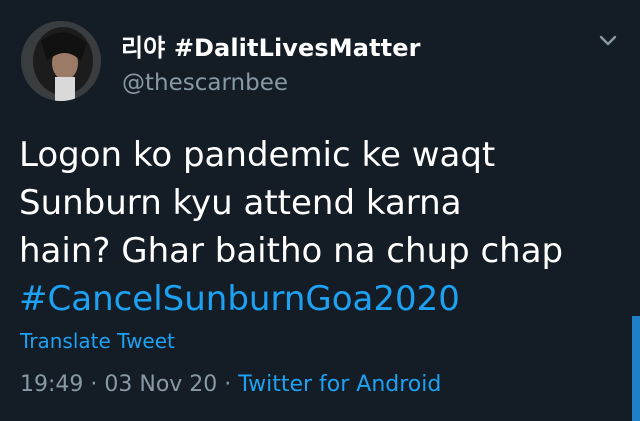 The image size is (640, 421). I want to click on tweet-metadata: 19:49 · 03 Nov 20 · Twitter for Android, so click(230, 384).